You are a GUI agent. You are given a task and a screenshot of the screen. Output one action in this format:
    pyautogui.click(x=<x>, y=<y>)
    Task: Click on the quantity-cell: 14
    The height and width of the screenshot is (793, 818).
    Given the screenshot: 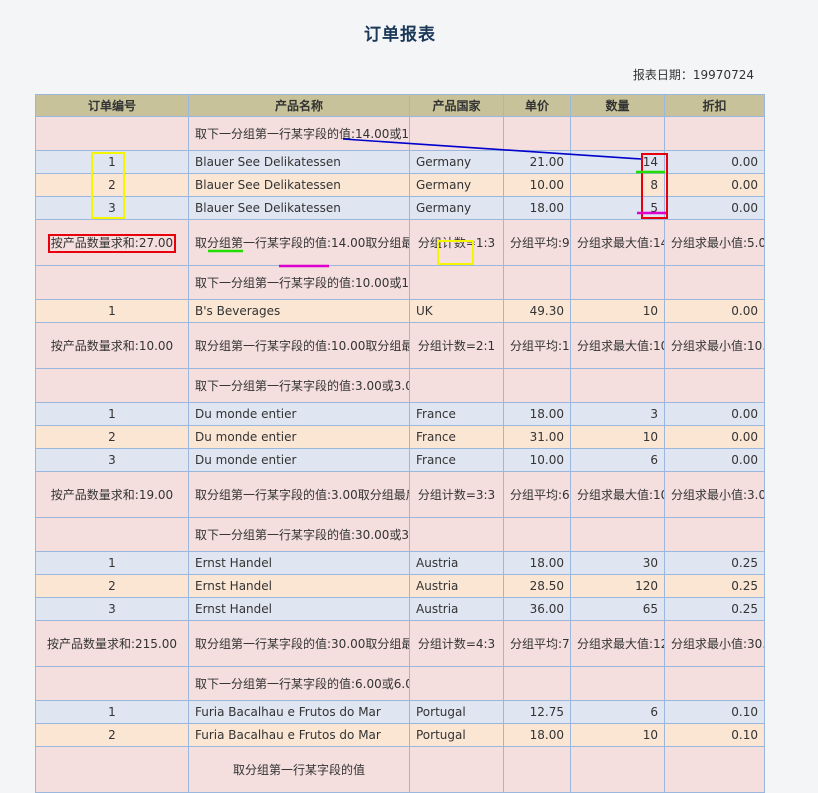 What is the action you would take?
    pyautogui.click(x=617, y=162)
    